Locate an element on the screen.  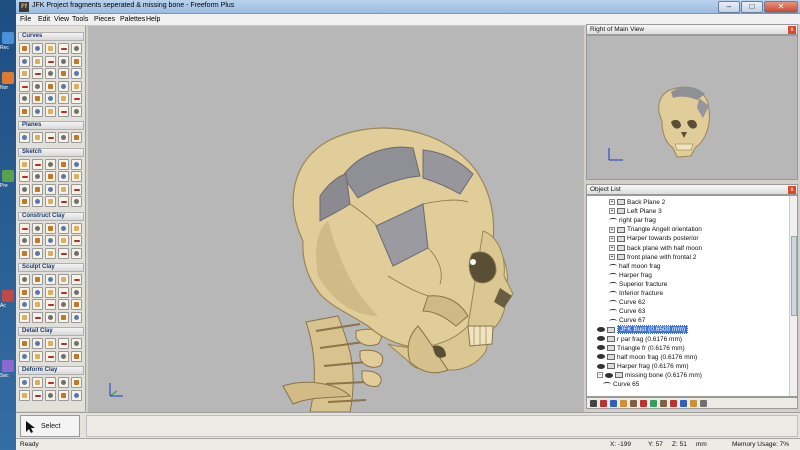
maximize-button: □ is located at coordinates (752, 7).